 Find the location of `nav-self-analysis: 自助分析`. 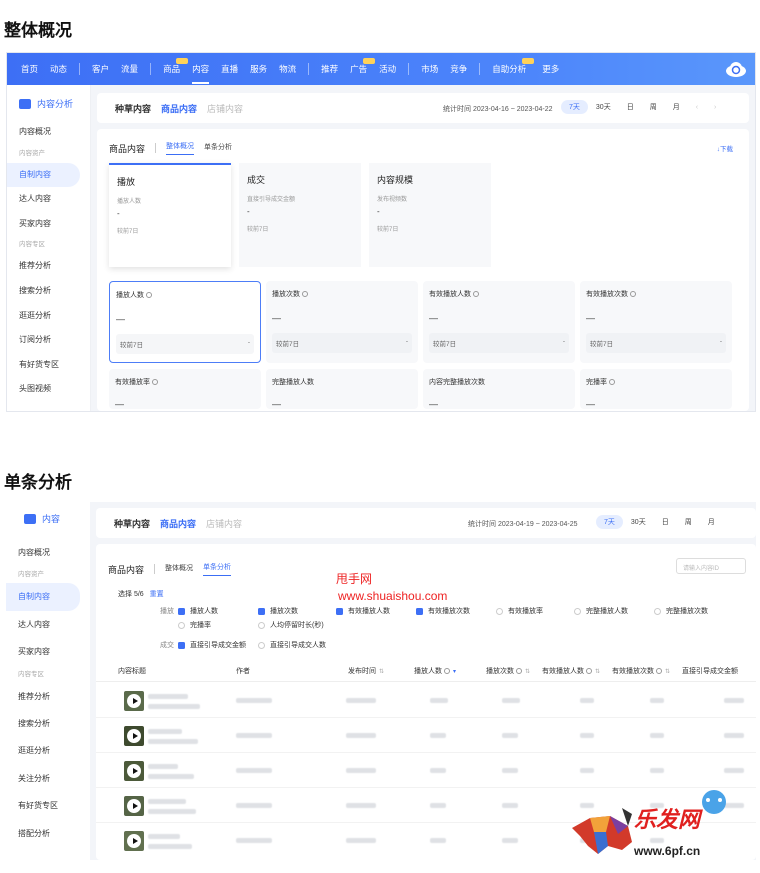

nav-self-analysis: 自助分析 is located at coordinates (513, 66).